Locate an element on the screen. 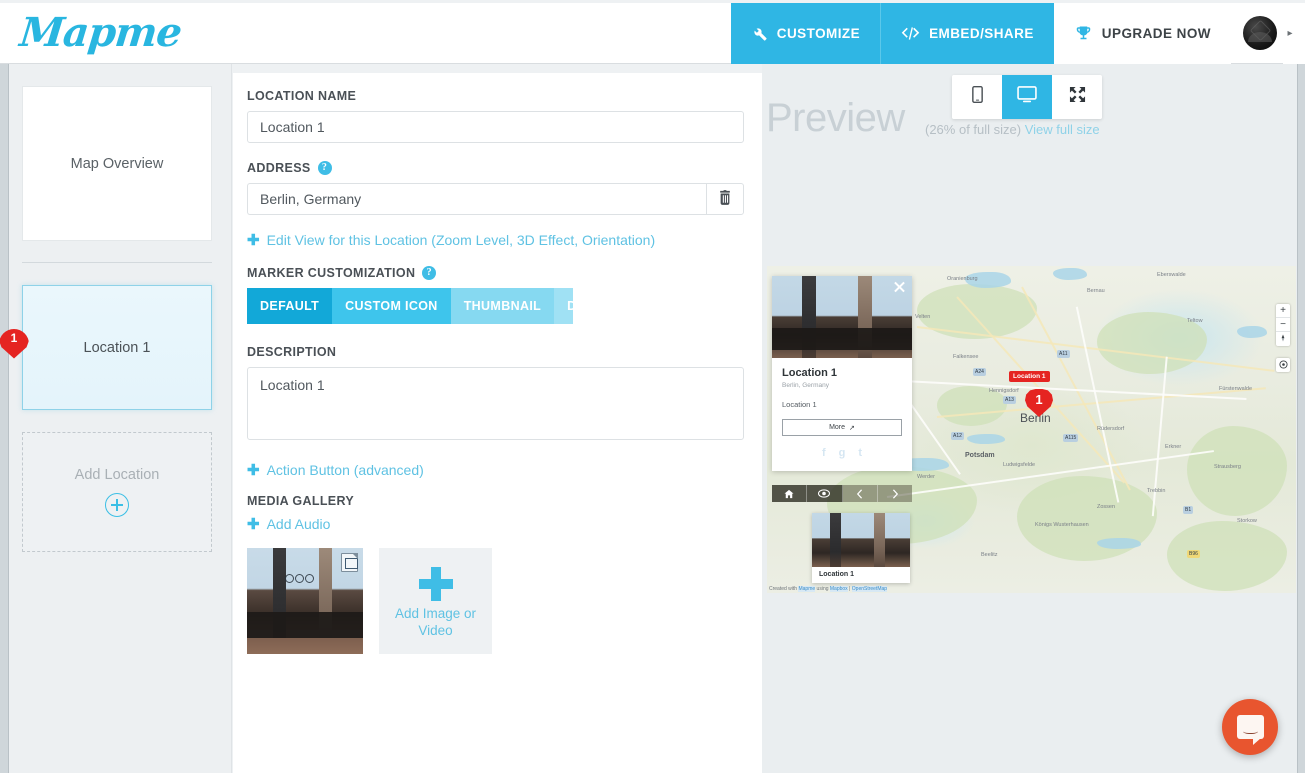 The image size is (1305, 773). attrib-mapbox-link: Mapbox is located at coordinates (838, 589).